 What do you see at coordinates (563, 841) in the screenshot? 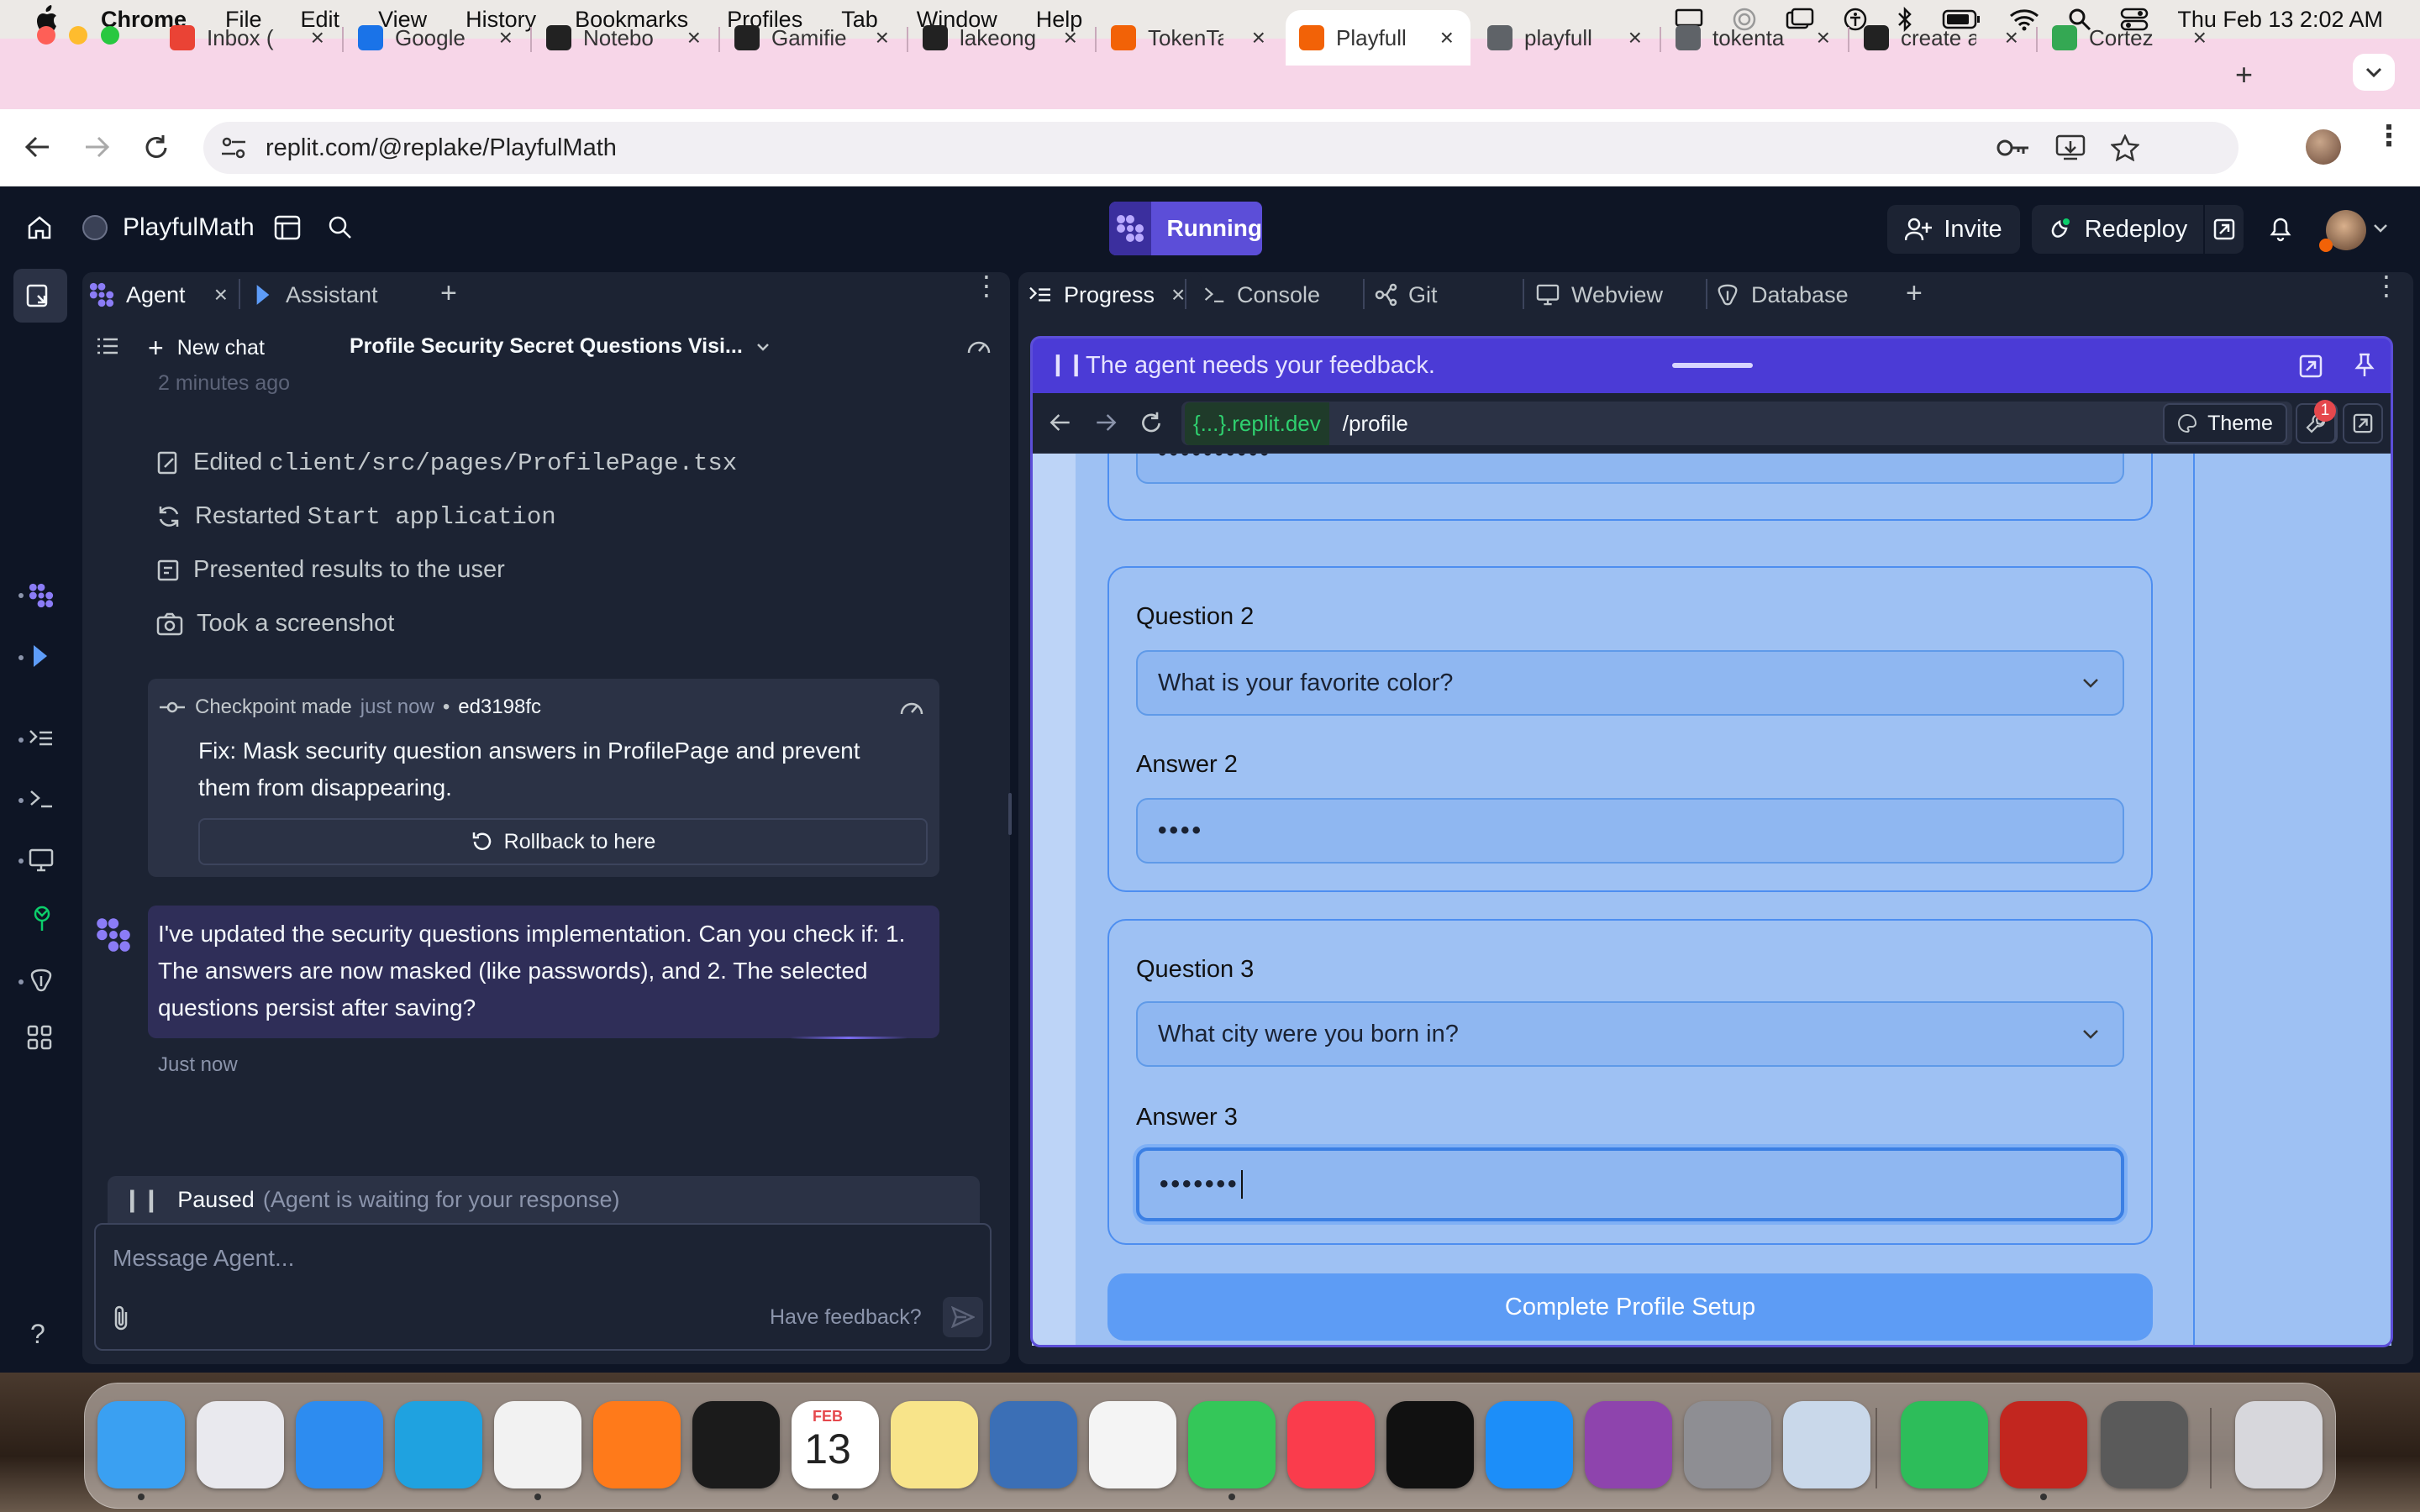
I see `rollback-button: Rollback to here` at bounding box center [563, 841].